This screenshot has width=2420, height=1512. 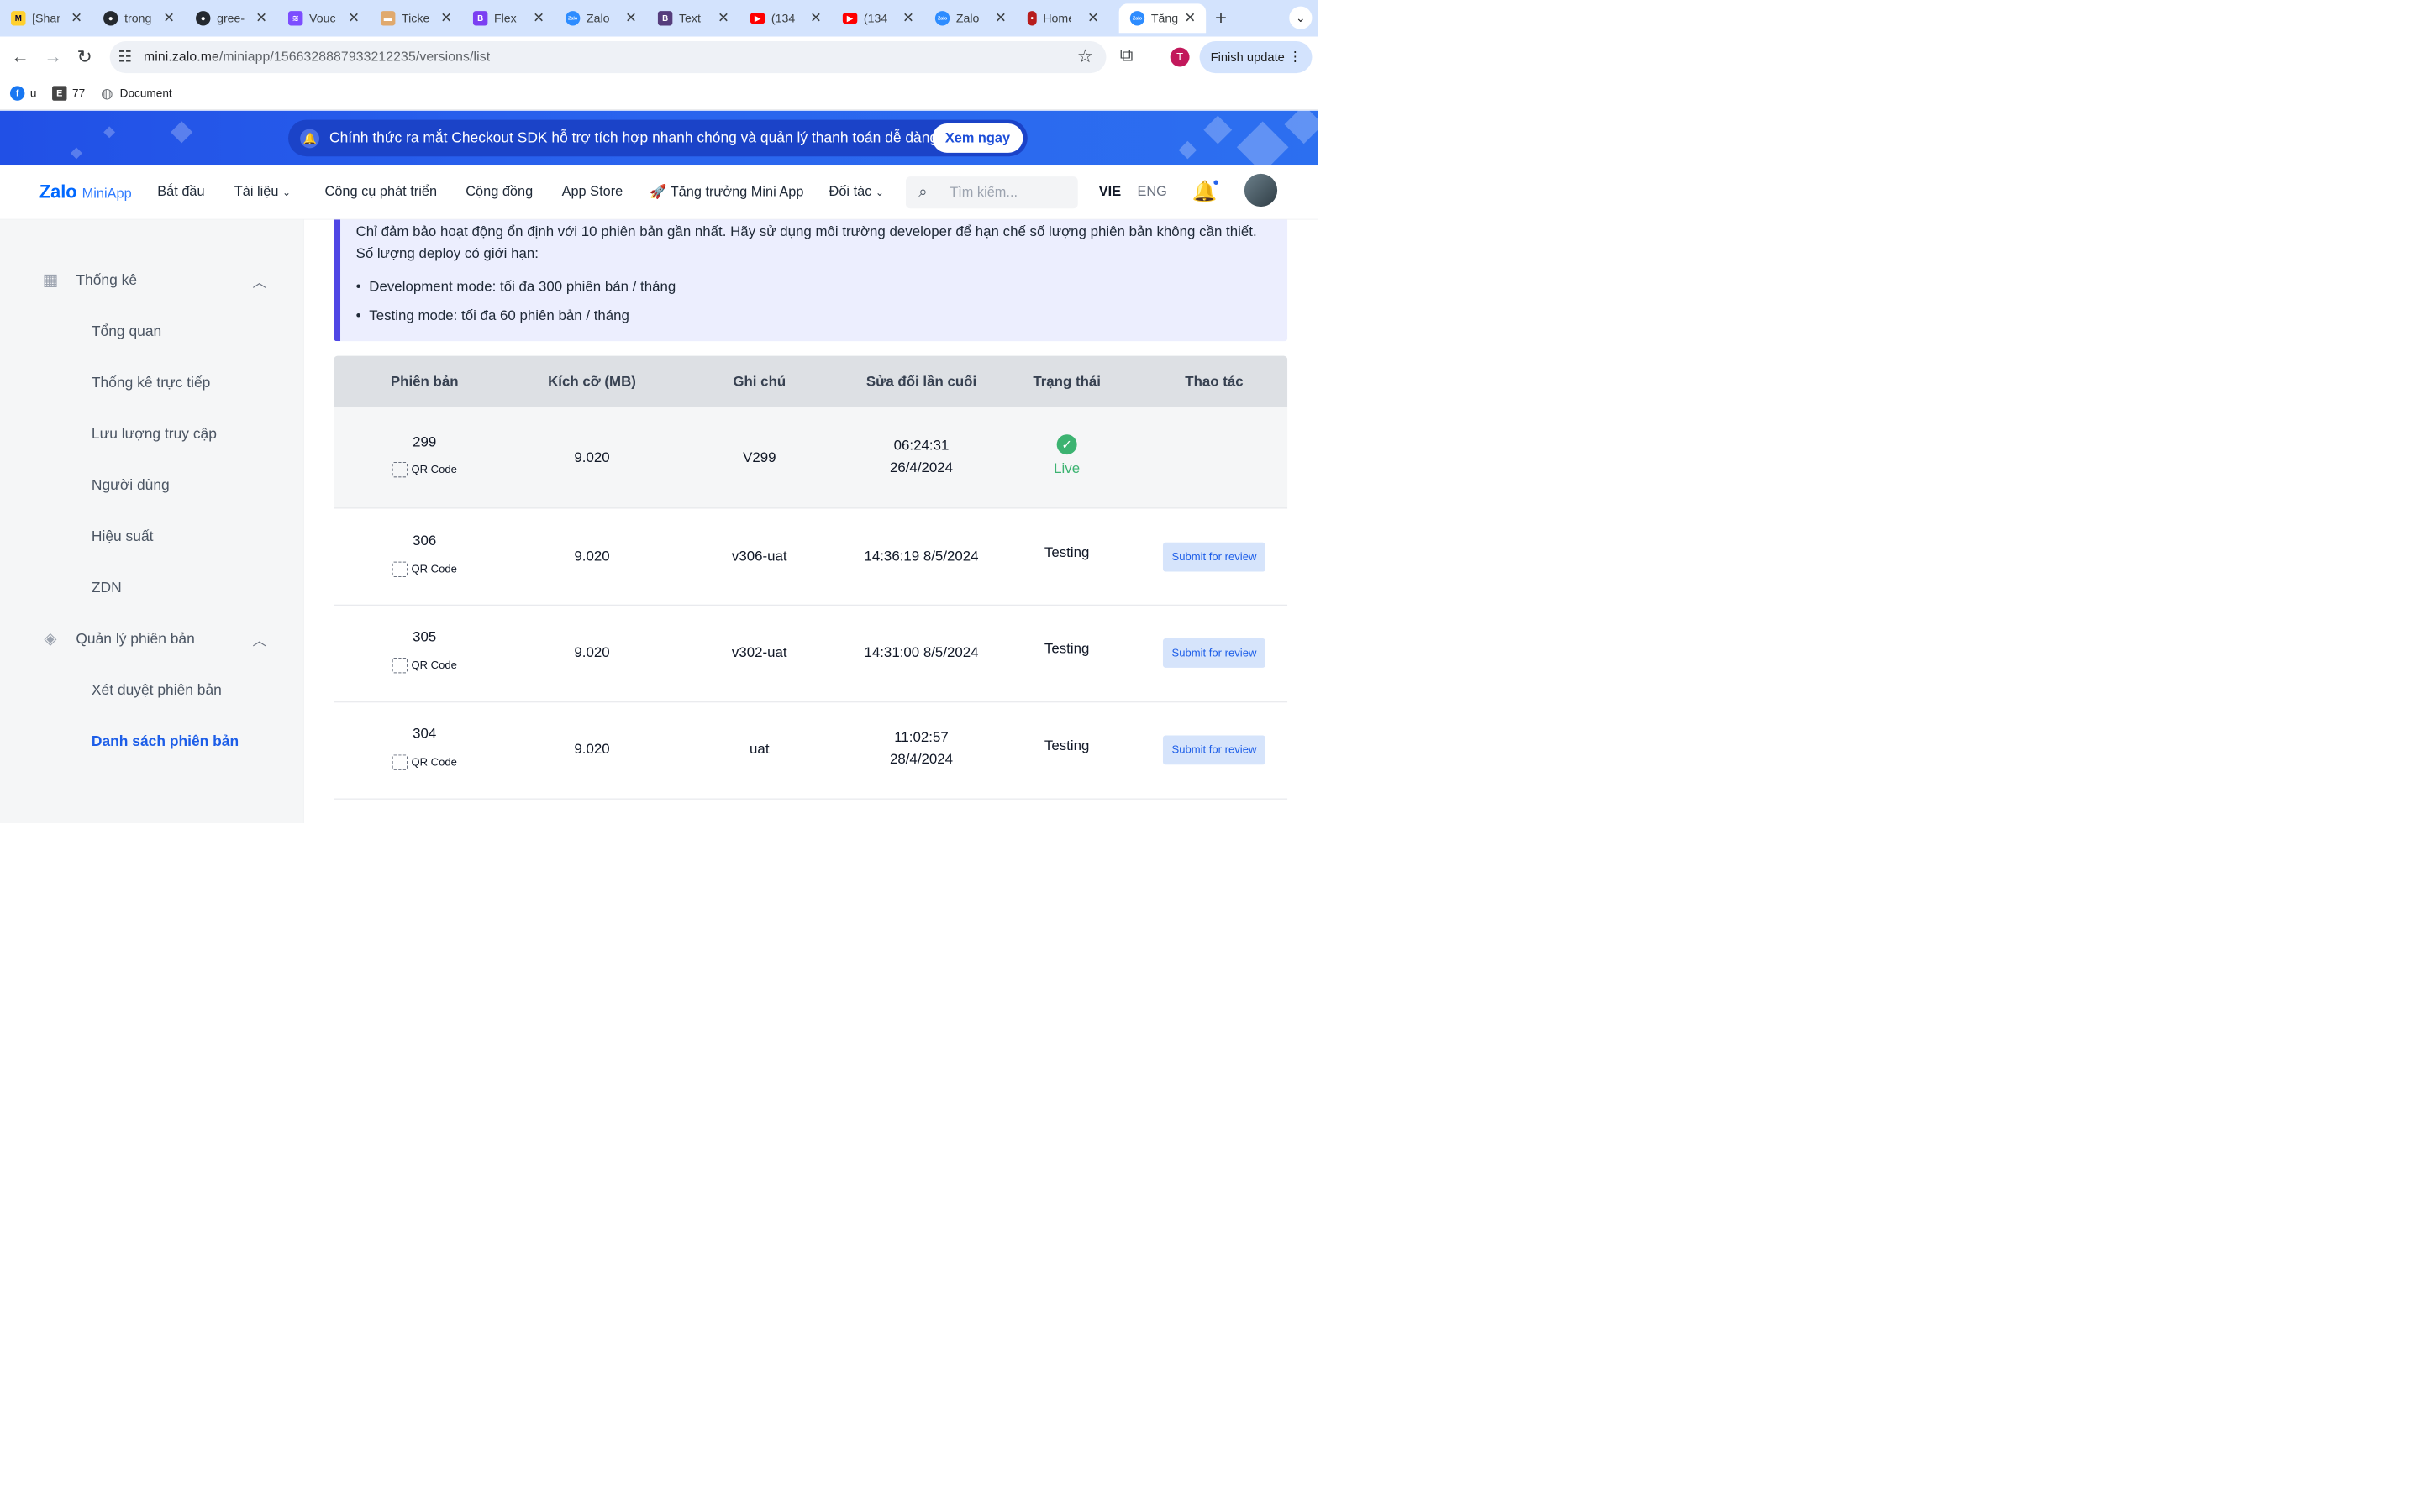 What do you see at coordinates (1163, 18) in the screenshot?
I see `browser-tab-active: Zalo Tăng ✕` at bounding box center [1163, 18].